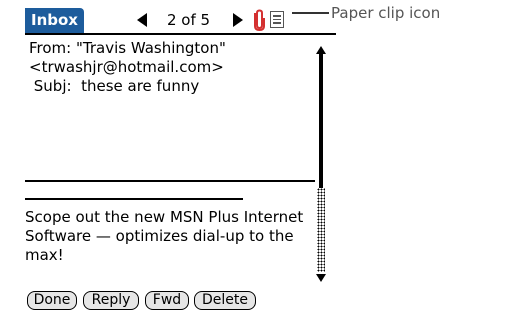 This screenshot has height=316, width=524. Describe the element at coordinates (321, 230) in the screenshot. I see `scrollbar-track` at that location.